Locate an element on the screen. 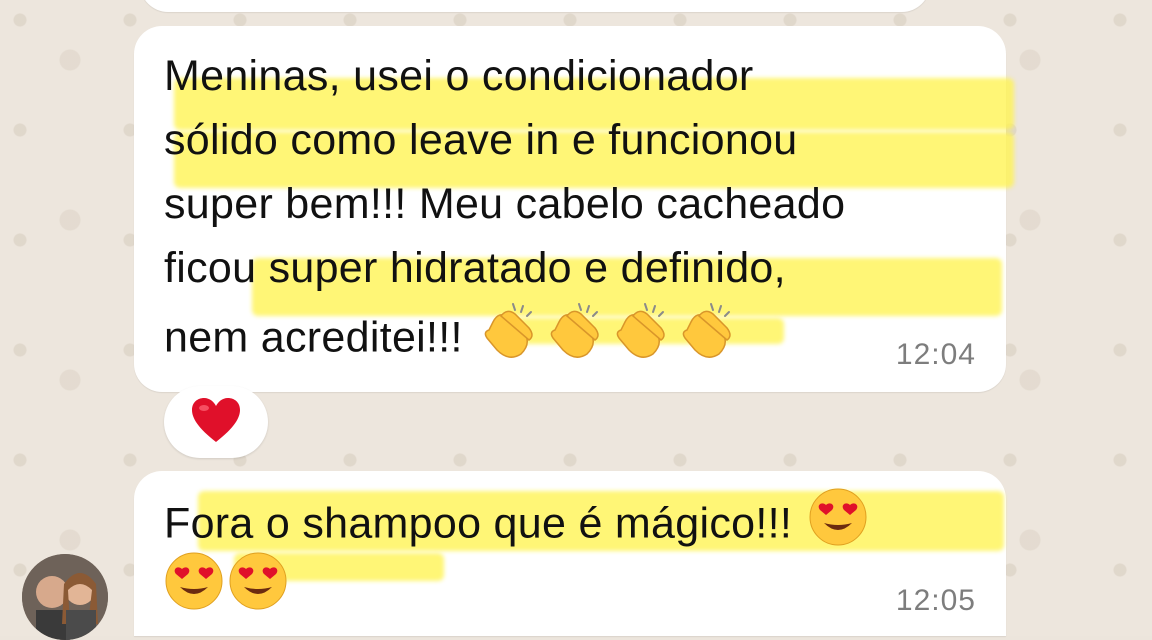 The image size is (1152, 640). message-line: Meninas, usei o condicionador is located at coordinates (459, 76).